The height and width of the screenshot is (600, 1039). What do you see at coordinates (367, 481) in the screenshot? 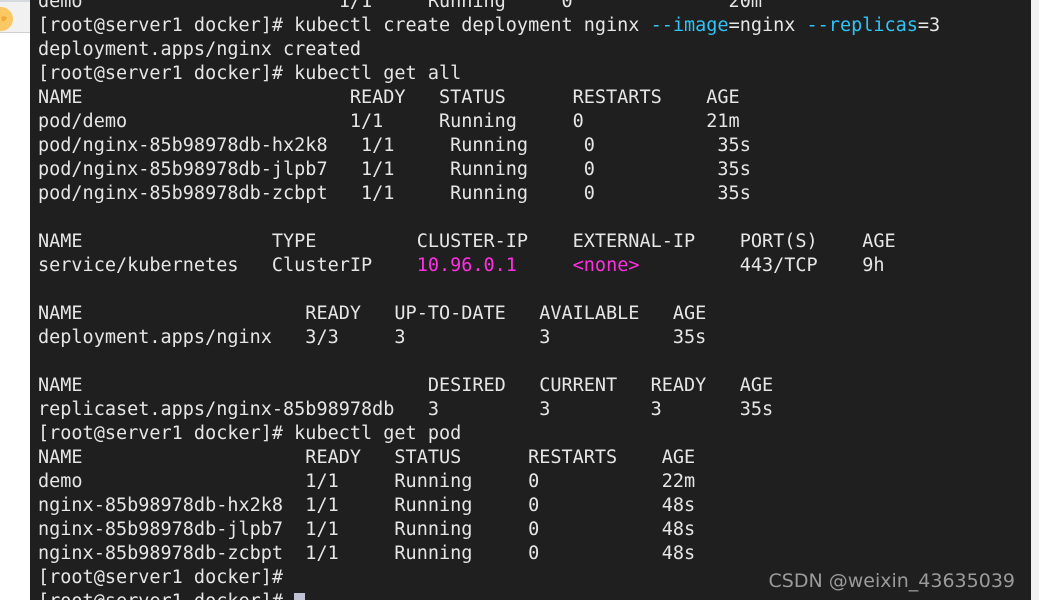
I see `table-row: demo 1/1 Running 0 22m` at bounding box center [367, 481].